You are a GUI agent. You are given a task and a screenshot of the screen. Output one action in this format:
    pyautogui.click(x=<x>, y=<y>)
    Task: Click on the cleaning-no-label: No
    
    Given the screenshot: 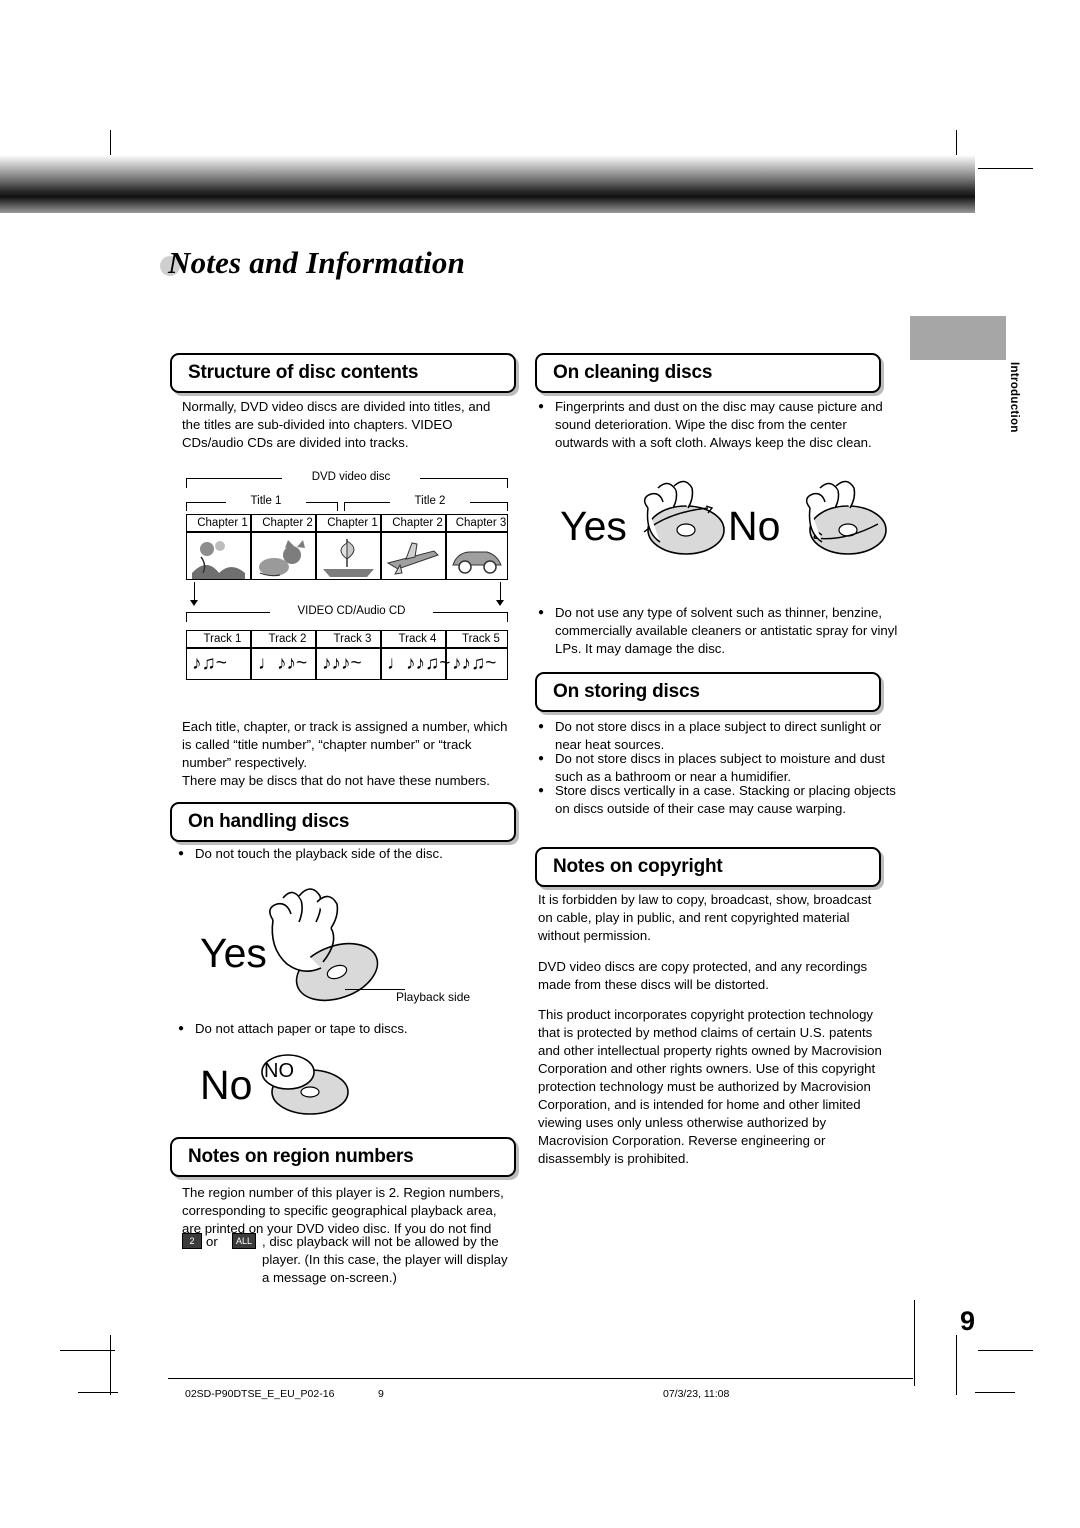 What is the action you would take?
    pyautogui.click(x=754, y=526)
    